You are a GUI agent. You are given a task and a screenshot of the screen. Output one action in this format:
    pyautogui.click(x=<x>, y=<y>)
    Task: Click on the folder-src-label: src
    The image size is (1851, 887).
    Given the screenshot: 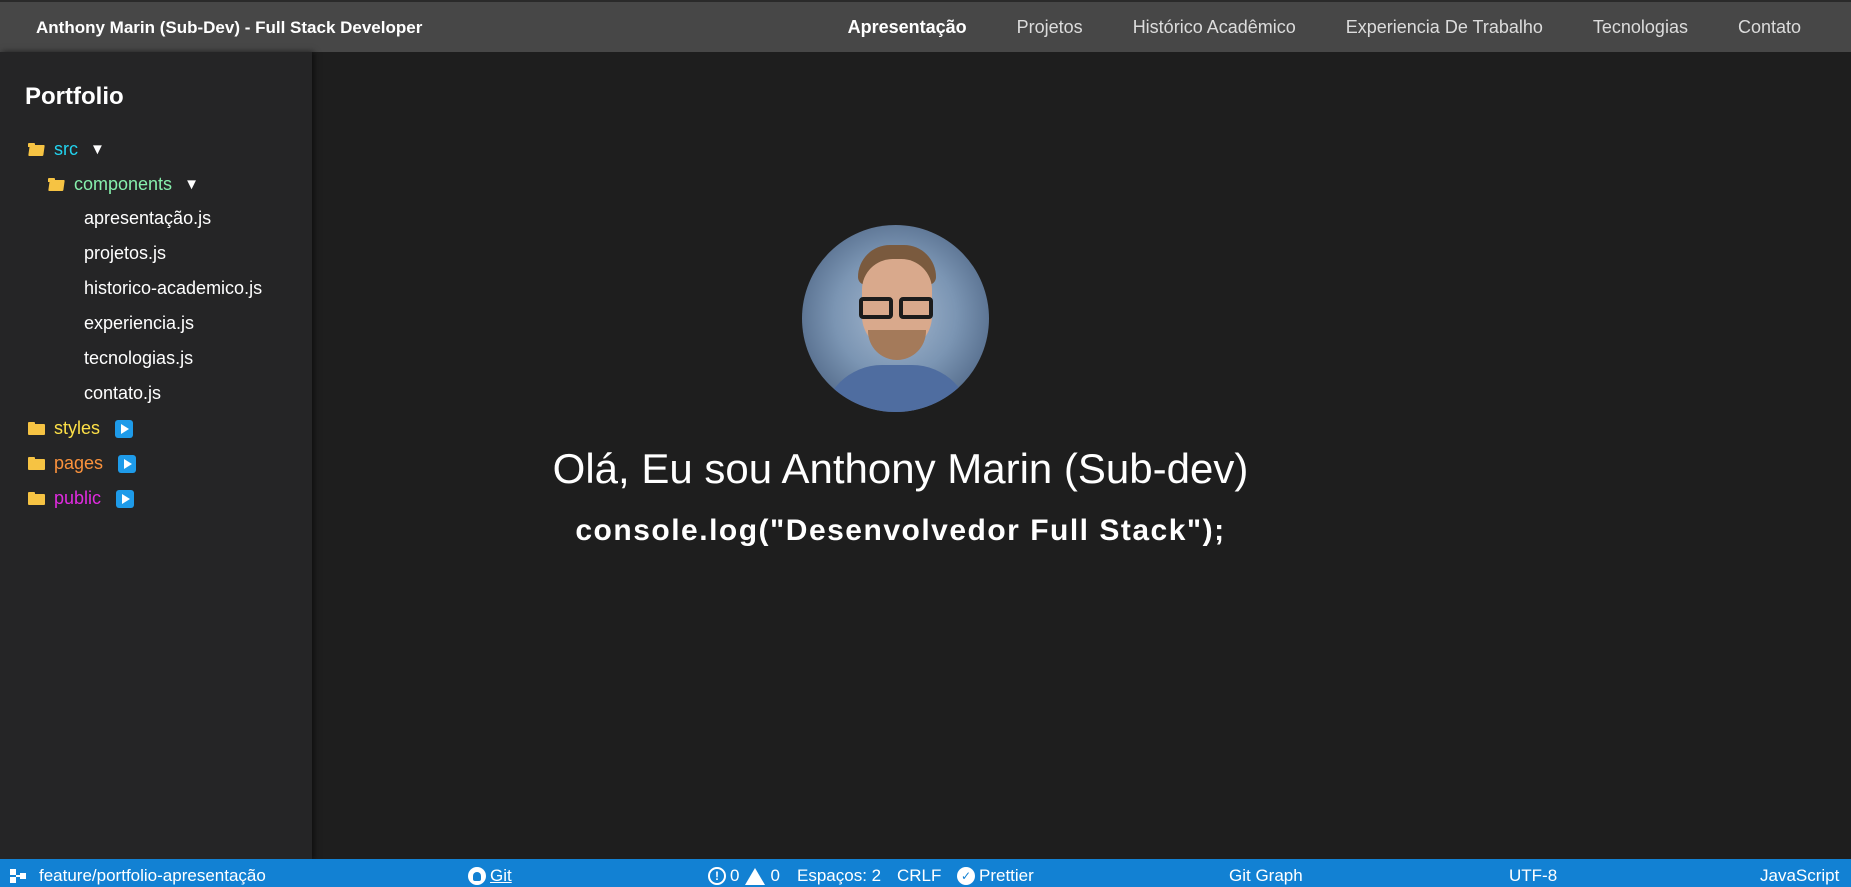 What is the action you would take?
    pyautogui.click(x=66, y=149)
    